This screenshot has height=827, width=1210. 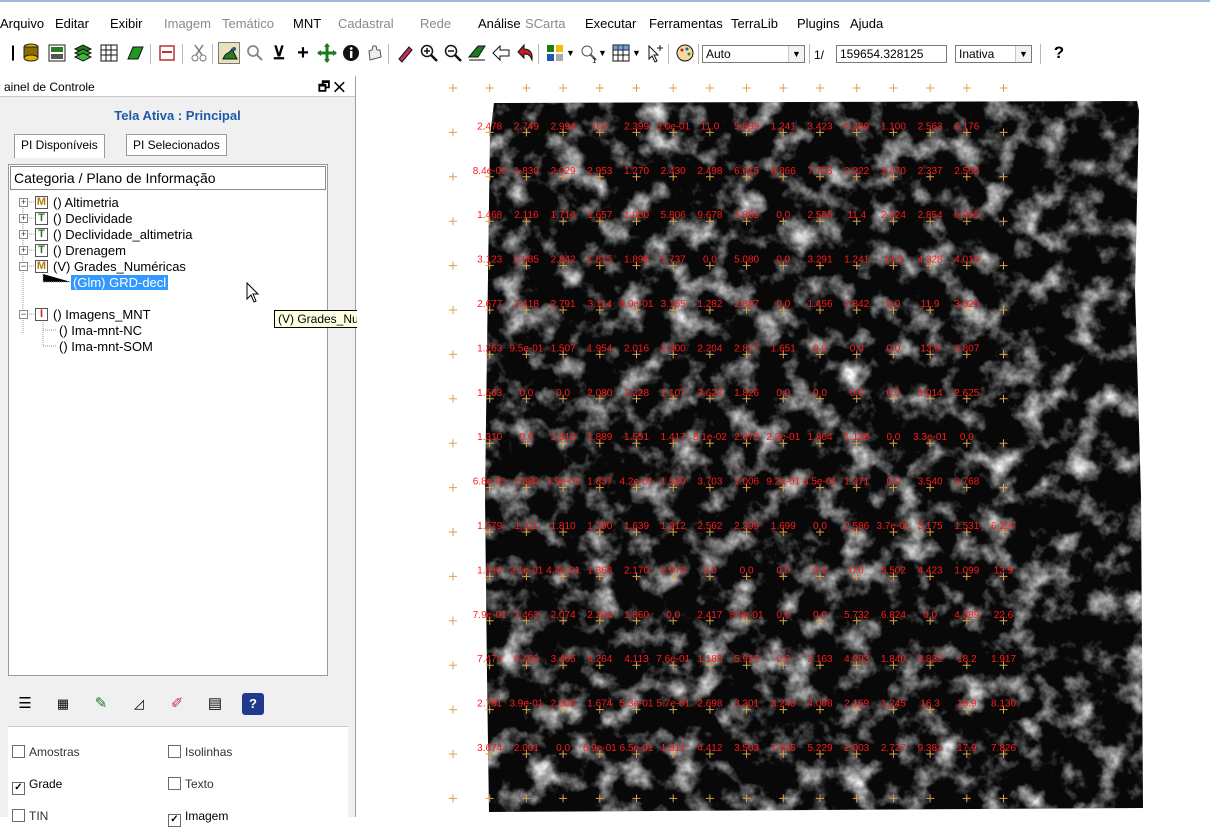 I want to click on panel-window-controls: 🗗 ✕, so click(x=331, y=89).